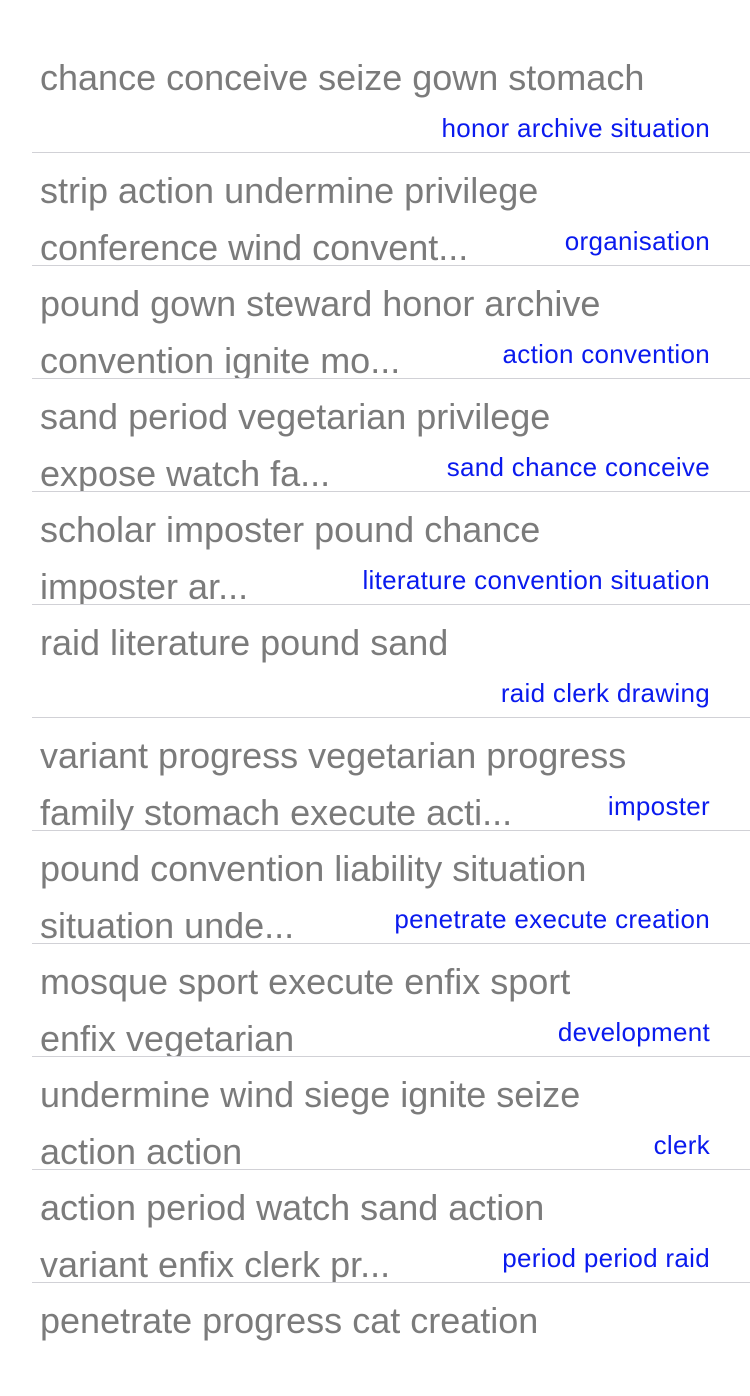 This screenshot has height=1396, width=750. Describe the element at coordinates (292, 1207) in the screenshot. I see `row-title-line-1: action period watch sand action` at that location.